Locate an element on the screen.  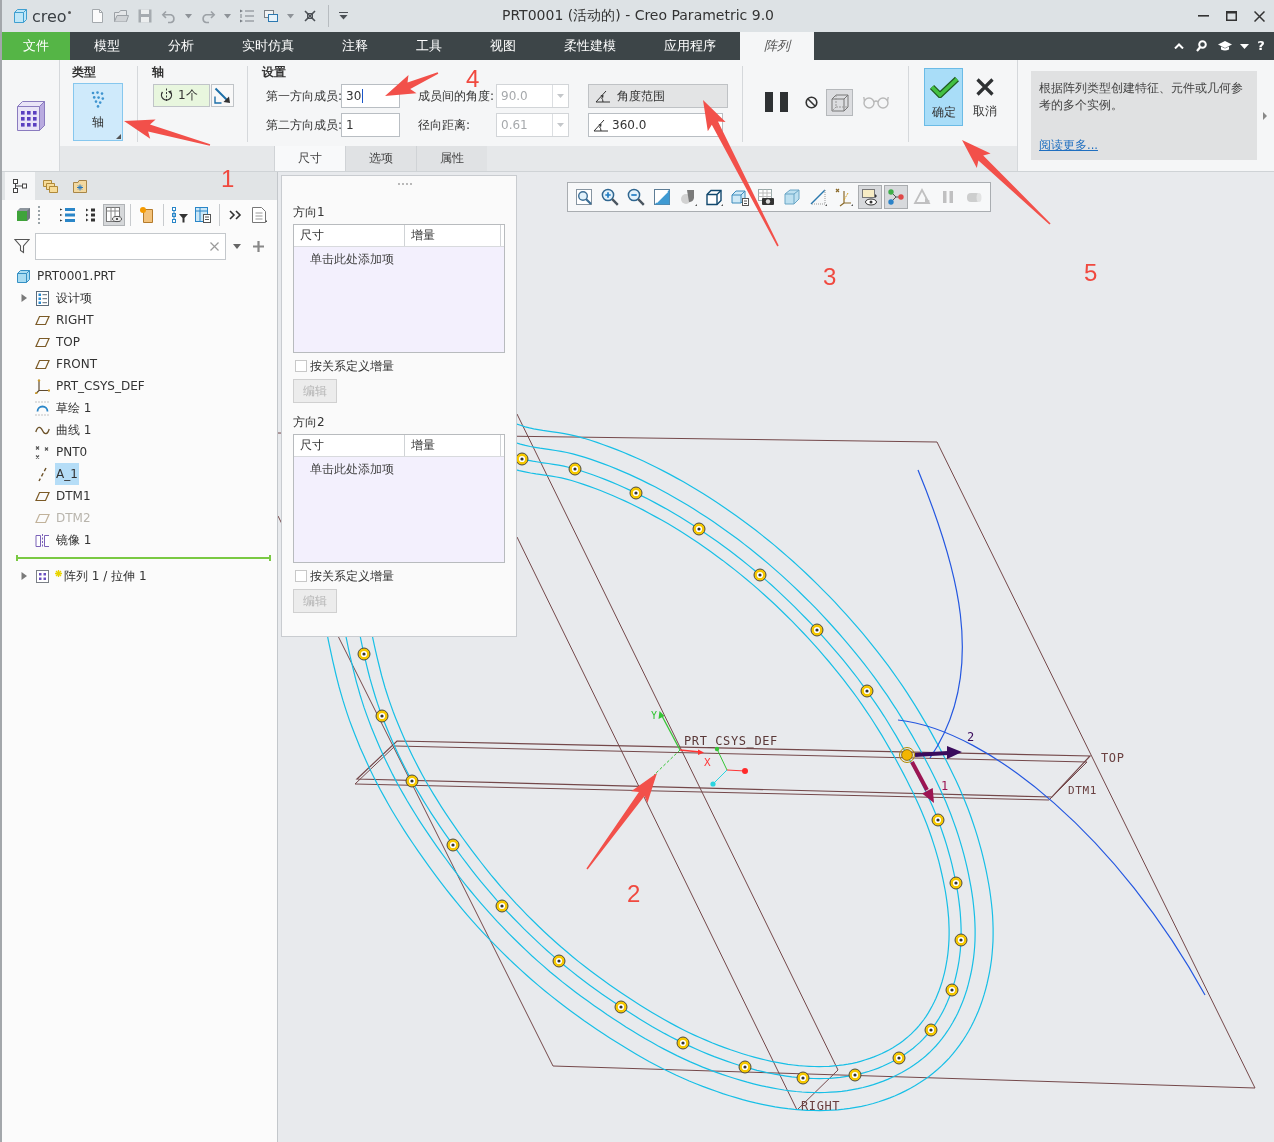
dotted-arc-icon is located at coordinates (98, 99).